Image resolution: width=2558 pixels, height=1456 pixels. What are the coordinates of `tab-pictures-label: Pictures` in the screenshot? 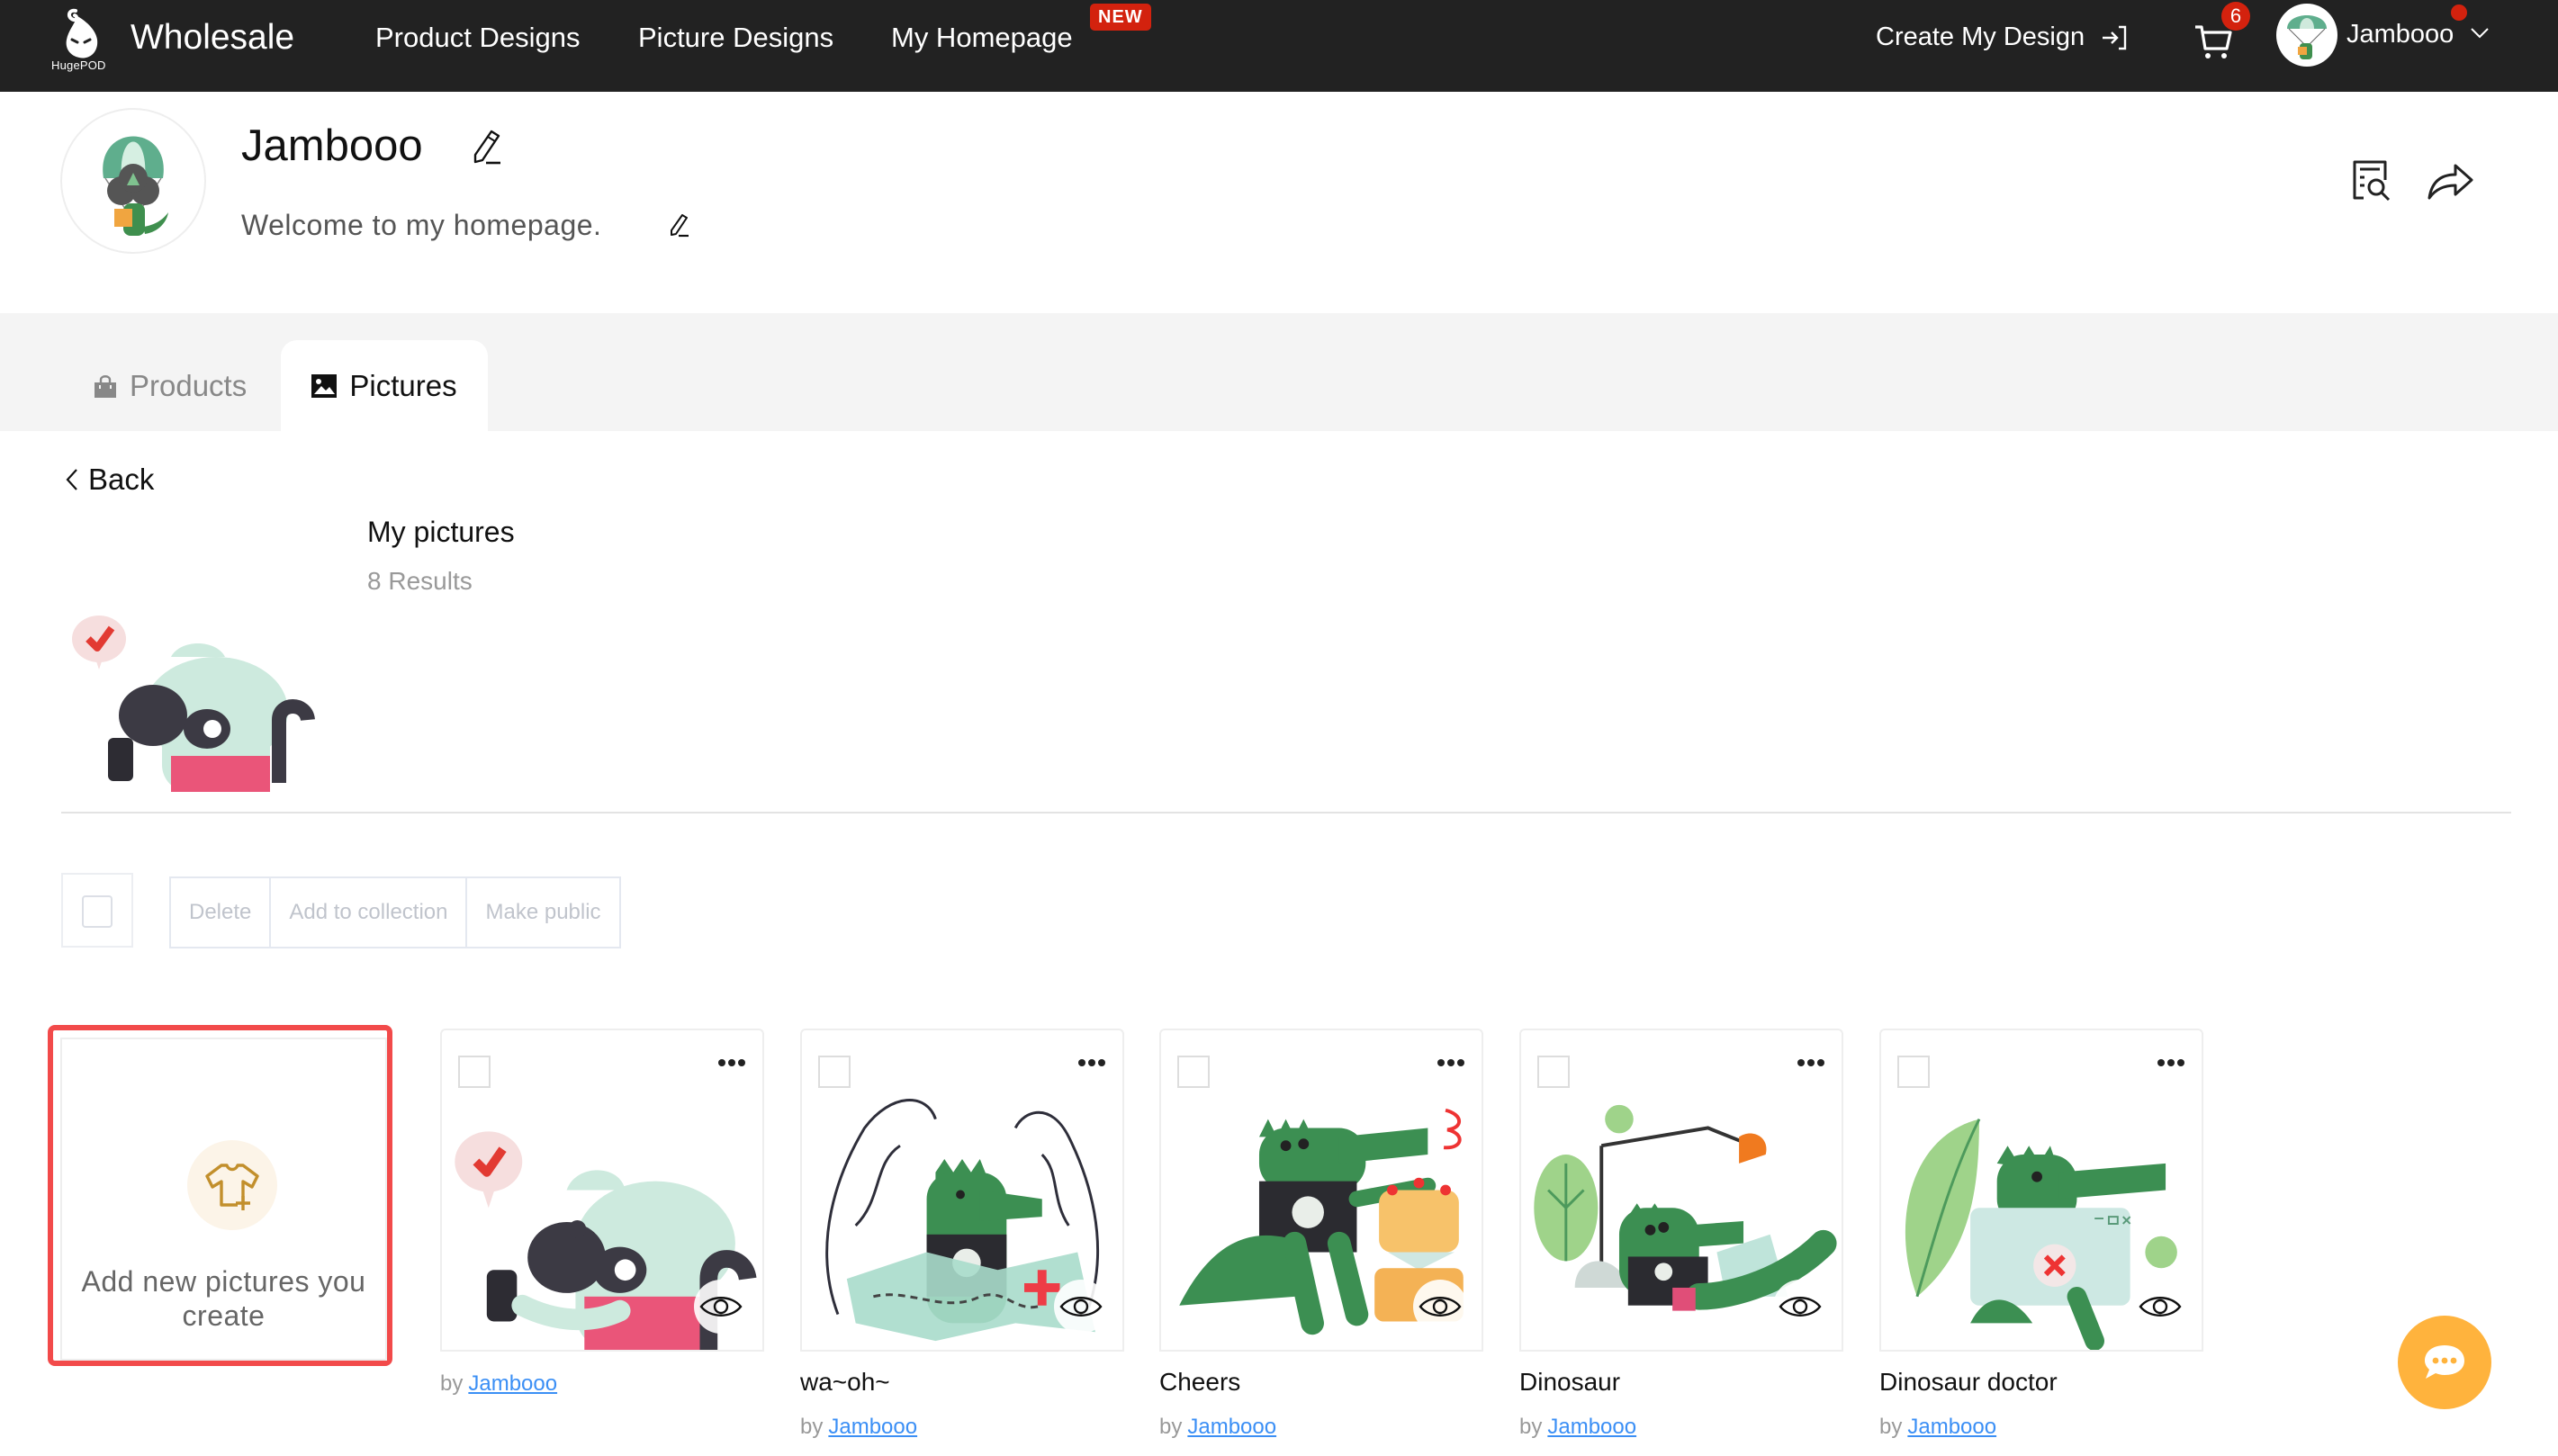 It's located at (403, 385).